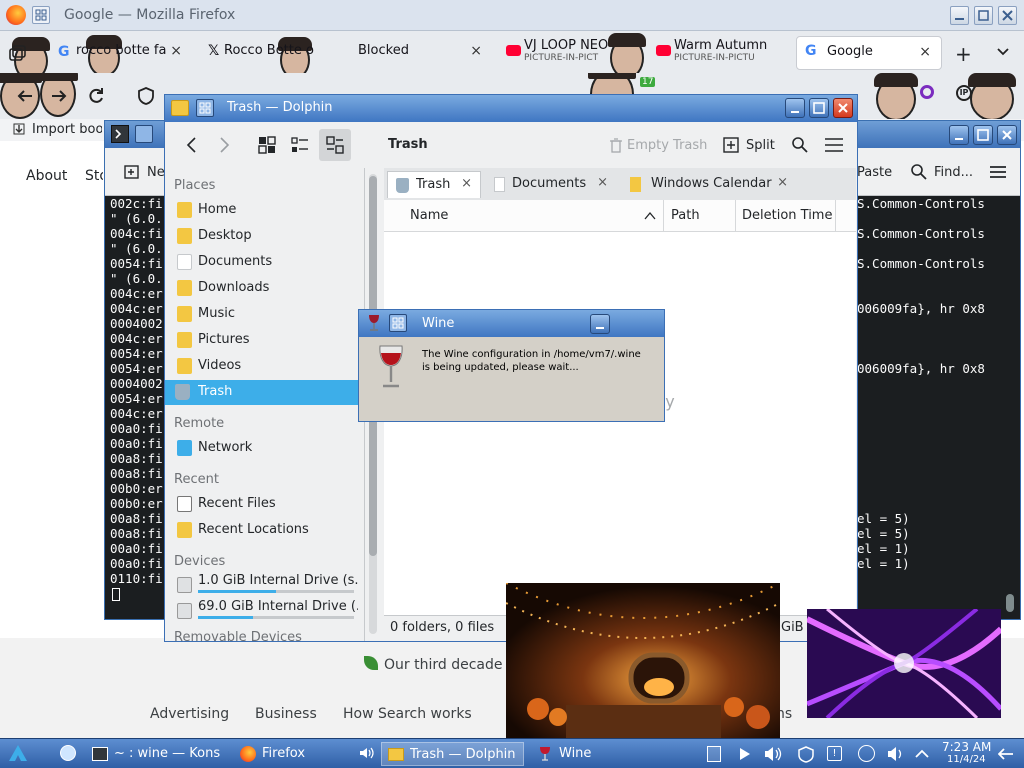 This screenshot has width=1024, height=768. Describe the element at coordinates (408, 144) in the screenshot. I see `location-breadcrumb: Trash` at that location.